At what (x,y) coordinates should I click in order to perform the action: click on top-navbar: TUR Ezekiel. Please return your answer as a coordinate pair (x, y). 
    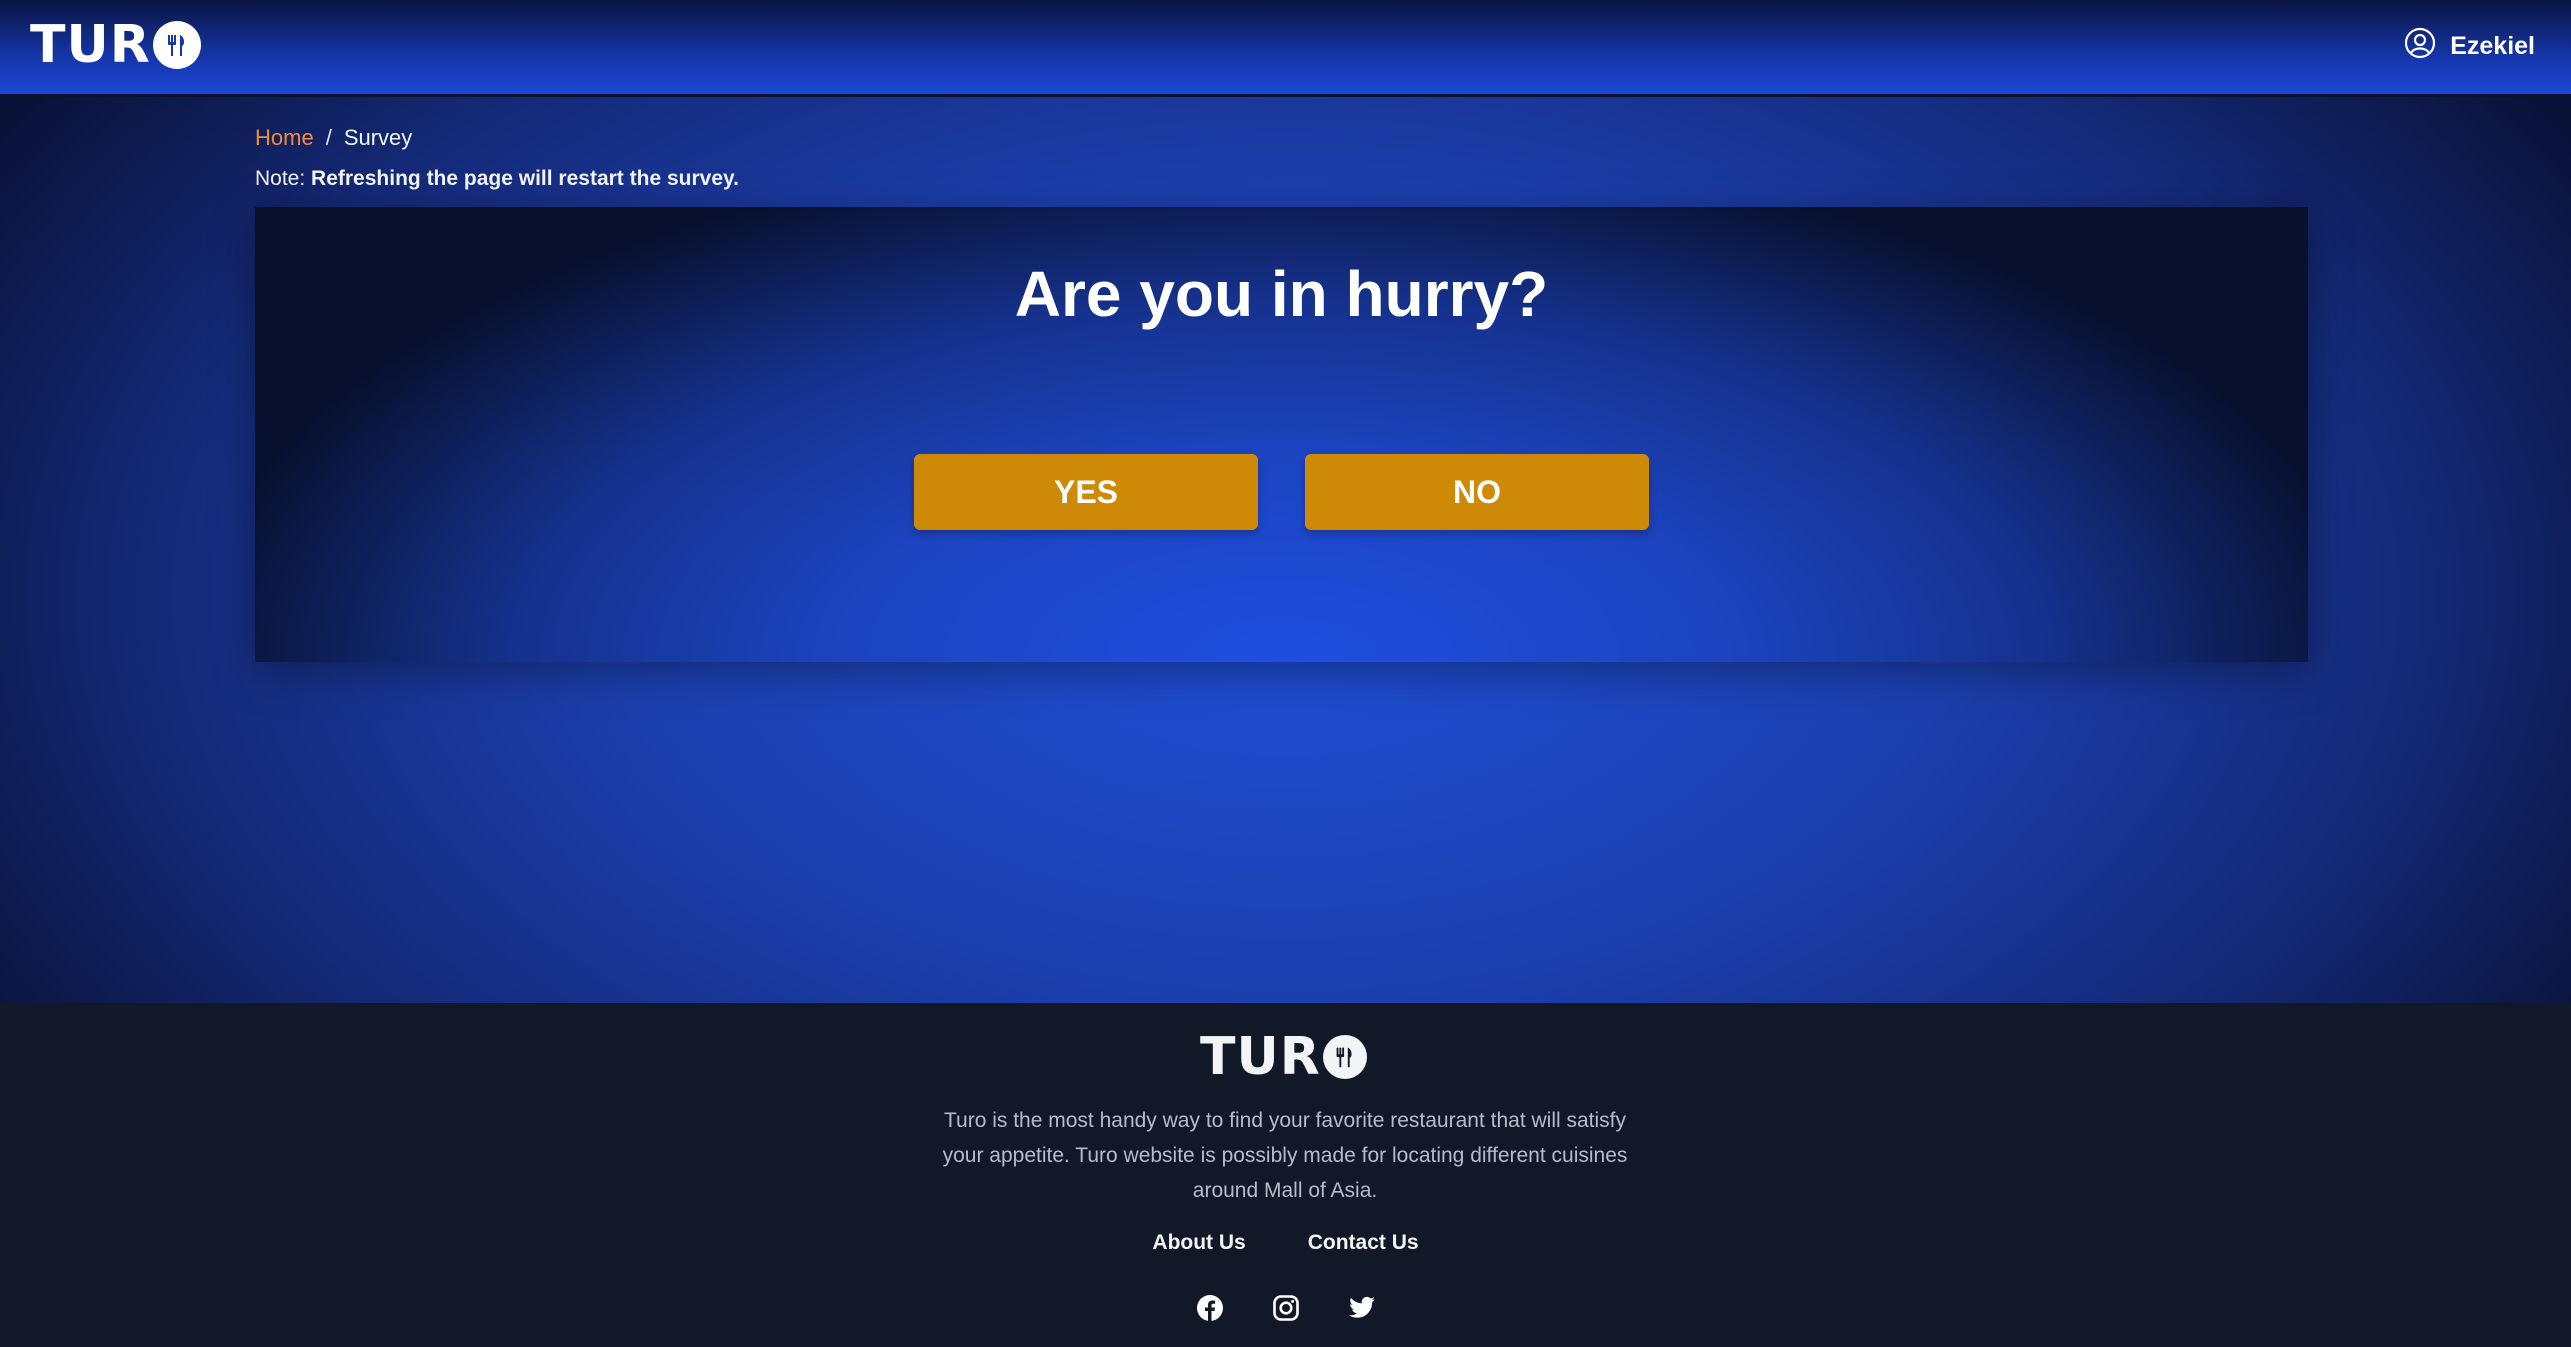
    Looking at the image, I should click on (1285, 48).